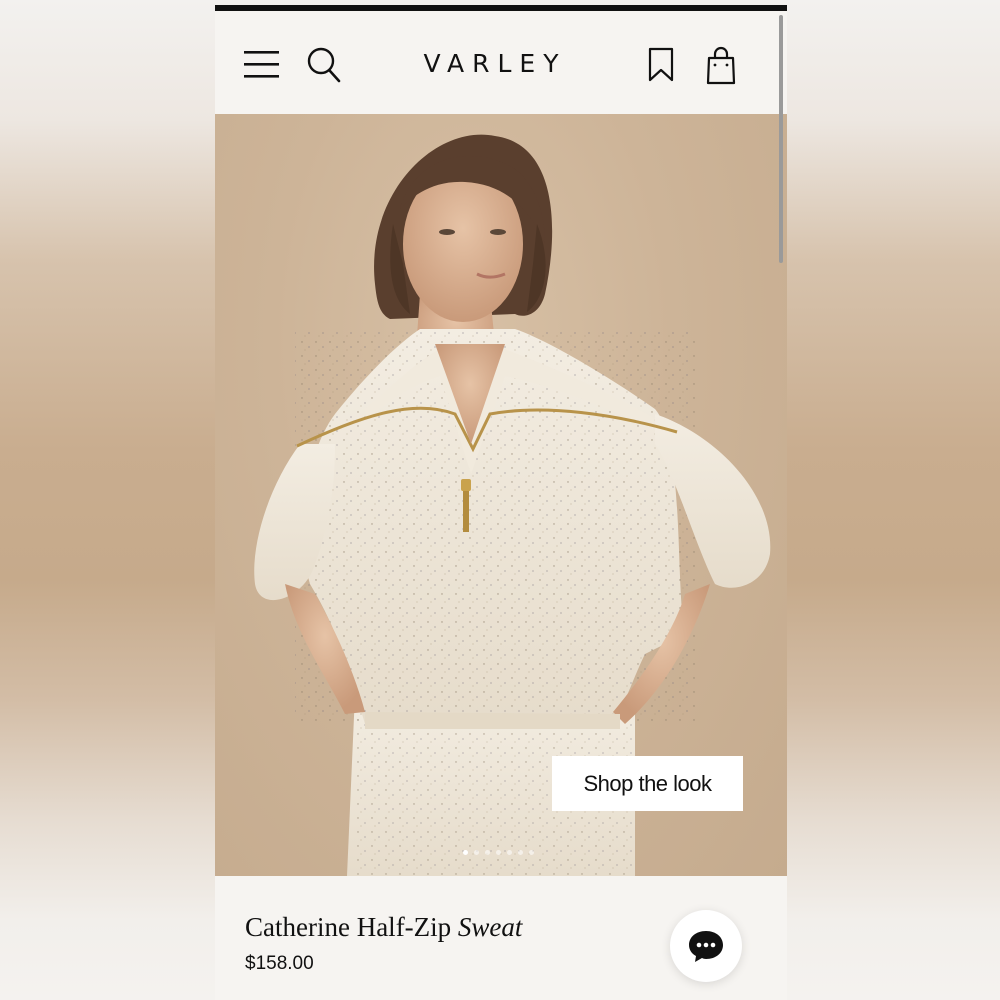  What do you see at coordinates (490, 927) in the screenshot?
I see `product-title-italic: Sweat` at bounding box center [490, 927].